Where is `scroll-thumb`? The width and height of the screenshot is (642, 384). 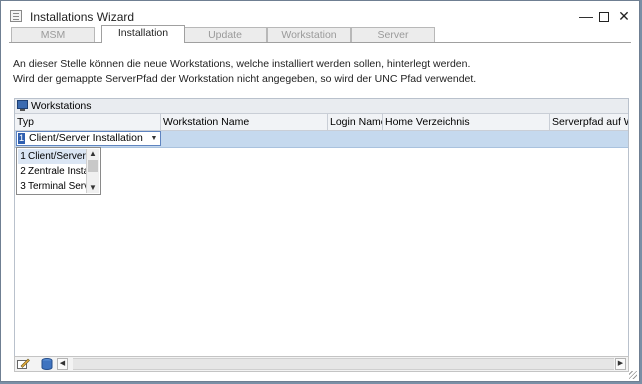 scroll-thumb is located at coordinates (93, 166).